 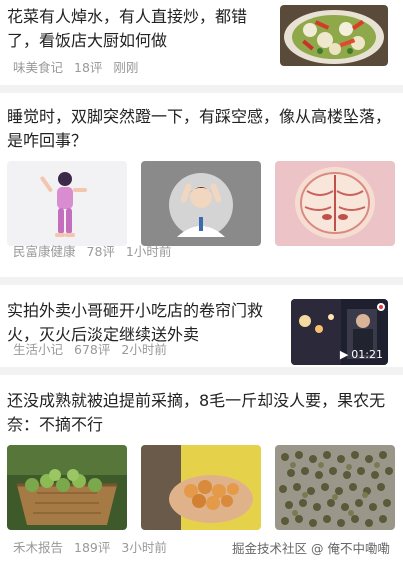 I want to click on publish-time: 刚刚, so click(x=126, y=67).